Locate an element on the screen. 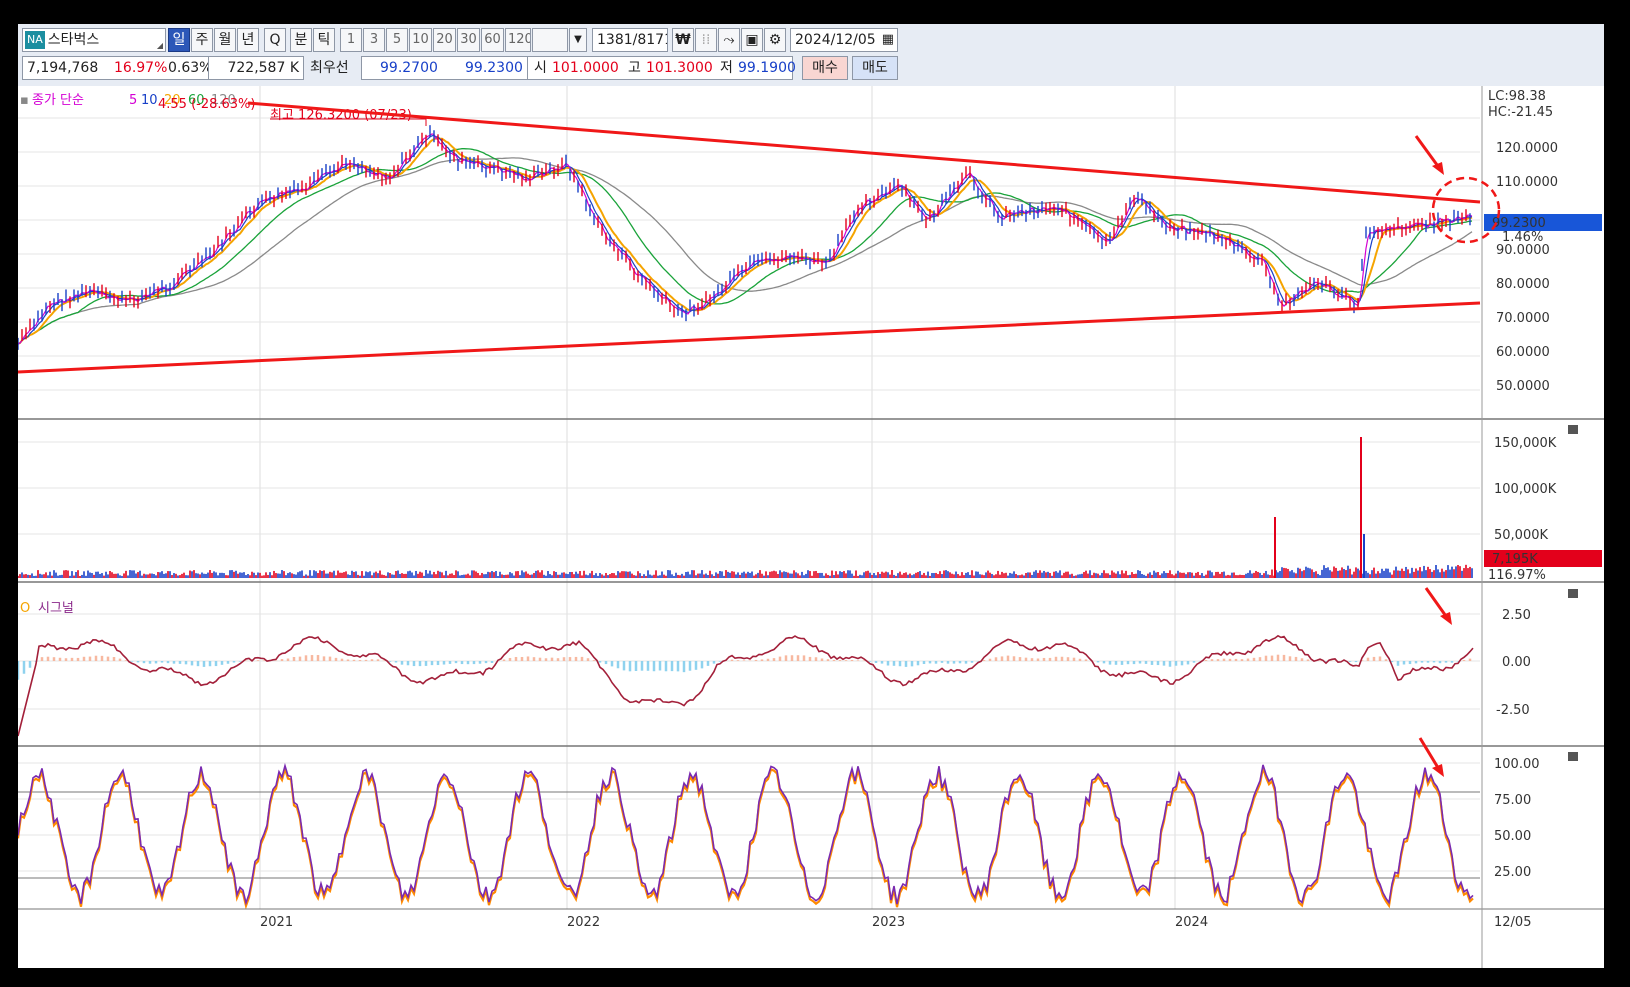  stoch-tick-75: 75.00 is located at coordinates (1512, 800).